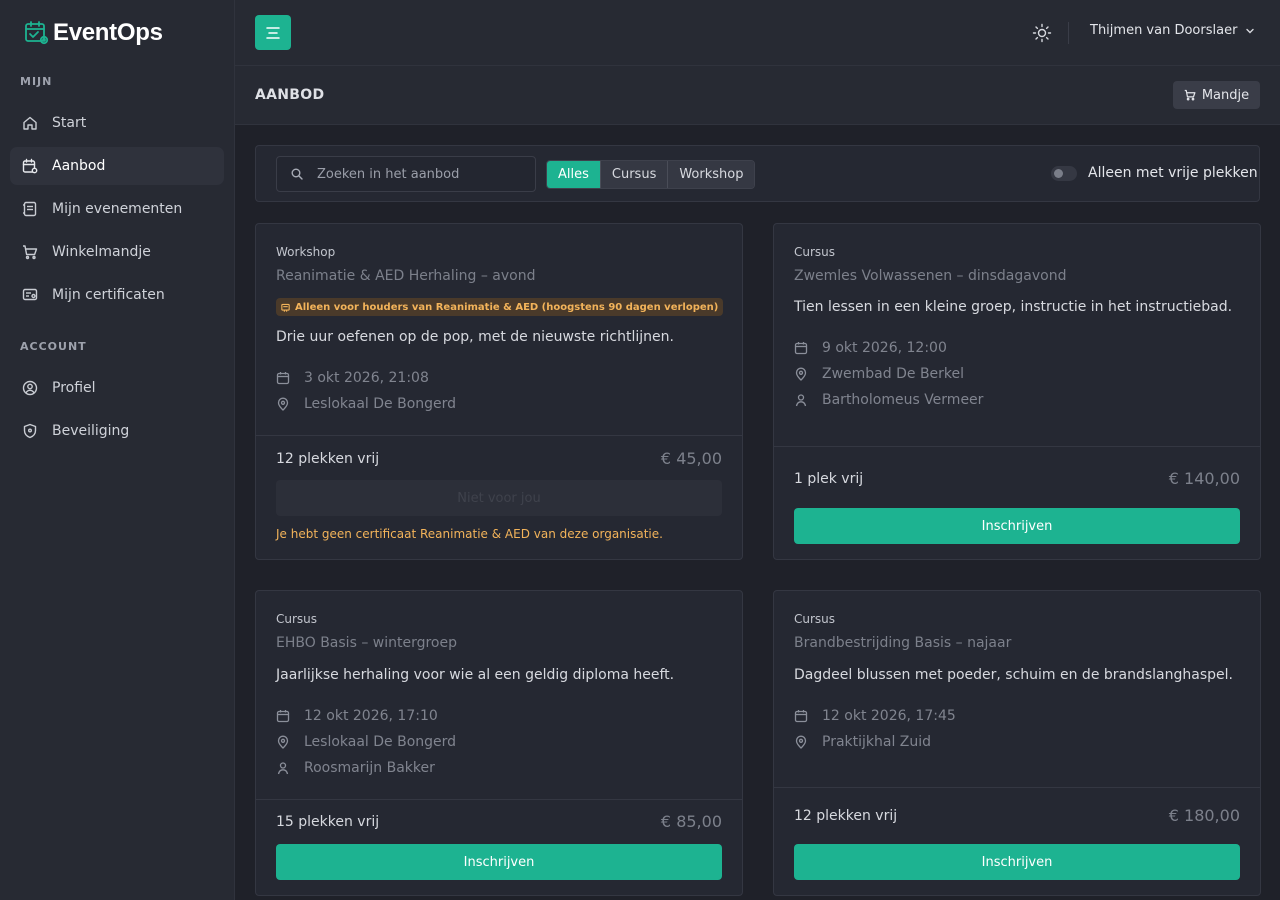  What do you see at coordinates (30, 388) in the screenshot?
I see `user-circle-icon` at bounding box center [30, 388].